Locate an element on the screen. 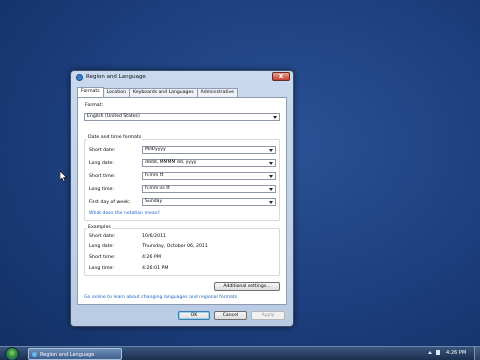 The width and height of the screenshot is (480, 360). short-date-value: M/d/yyyy is located at coordinates (155, 149).